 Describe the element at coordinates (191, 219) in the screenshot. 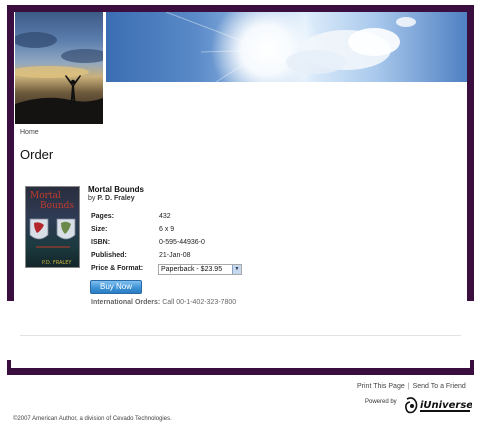

I see `detail-row-pages: Pages: 432` at that location.